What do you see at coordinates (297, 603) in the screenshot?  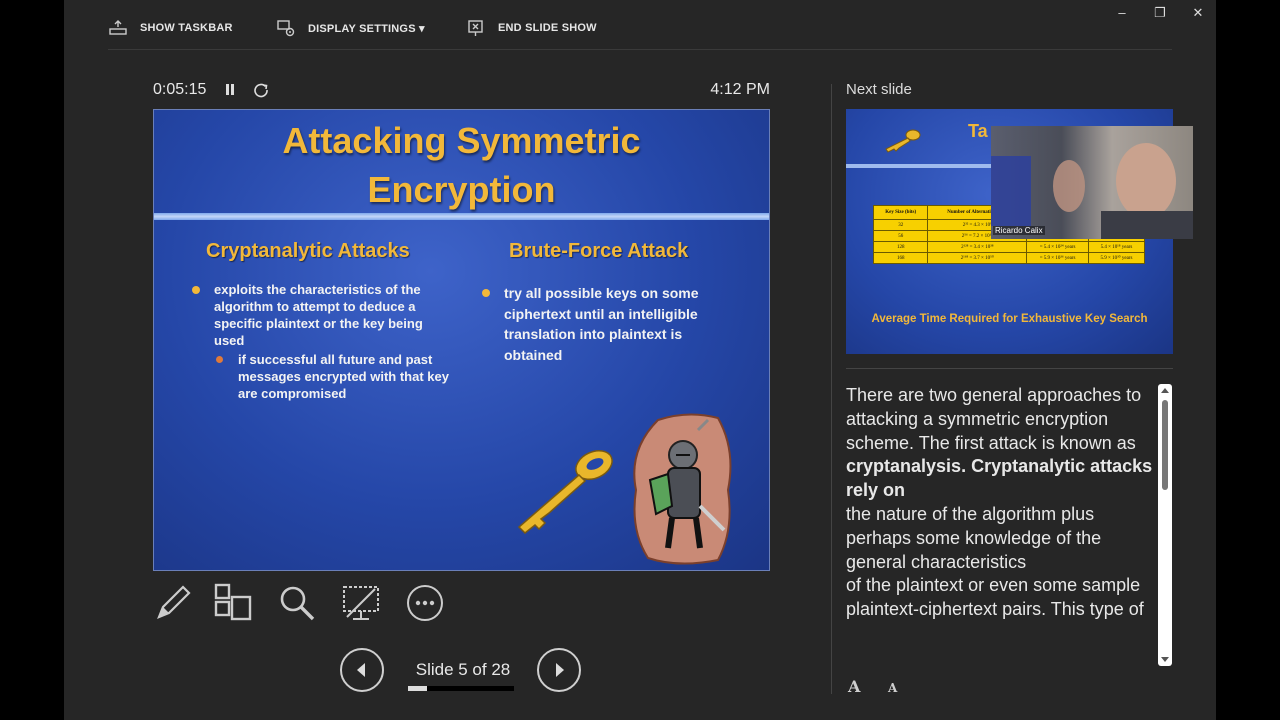 I see `zoom-icon` at bounding box center [297, 603].